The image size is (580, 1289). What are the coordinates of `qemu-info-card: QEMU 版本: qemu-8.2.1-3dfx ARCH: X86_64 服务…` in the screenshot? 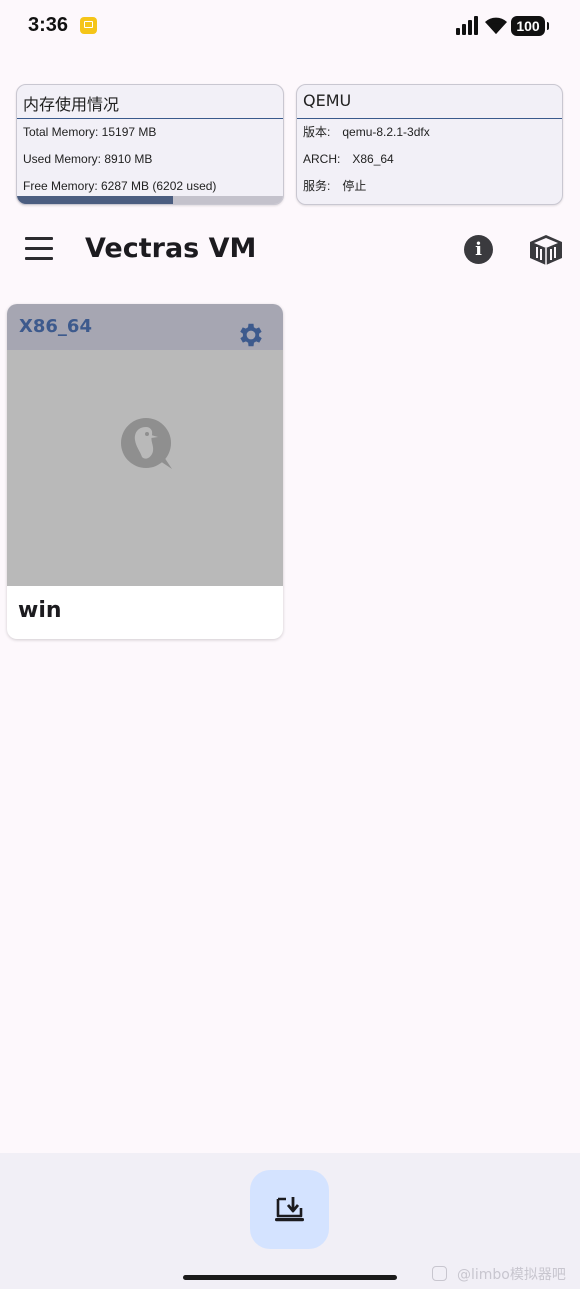 It's located at (429, 144).